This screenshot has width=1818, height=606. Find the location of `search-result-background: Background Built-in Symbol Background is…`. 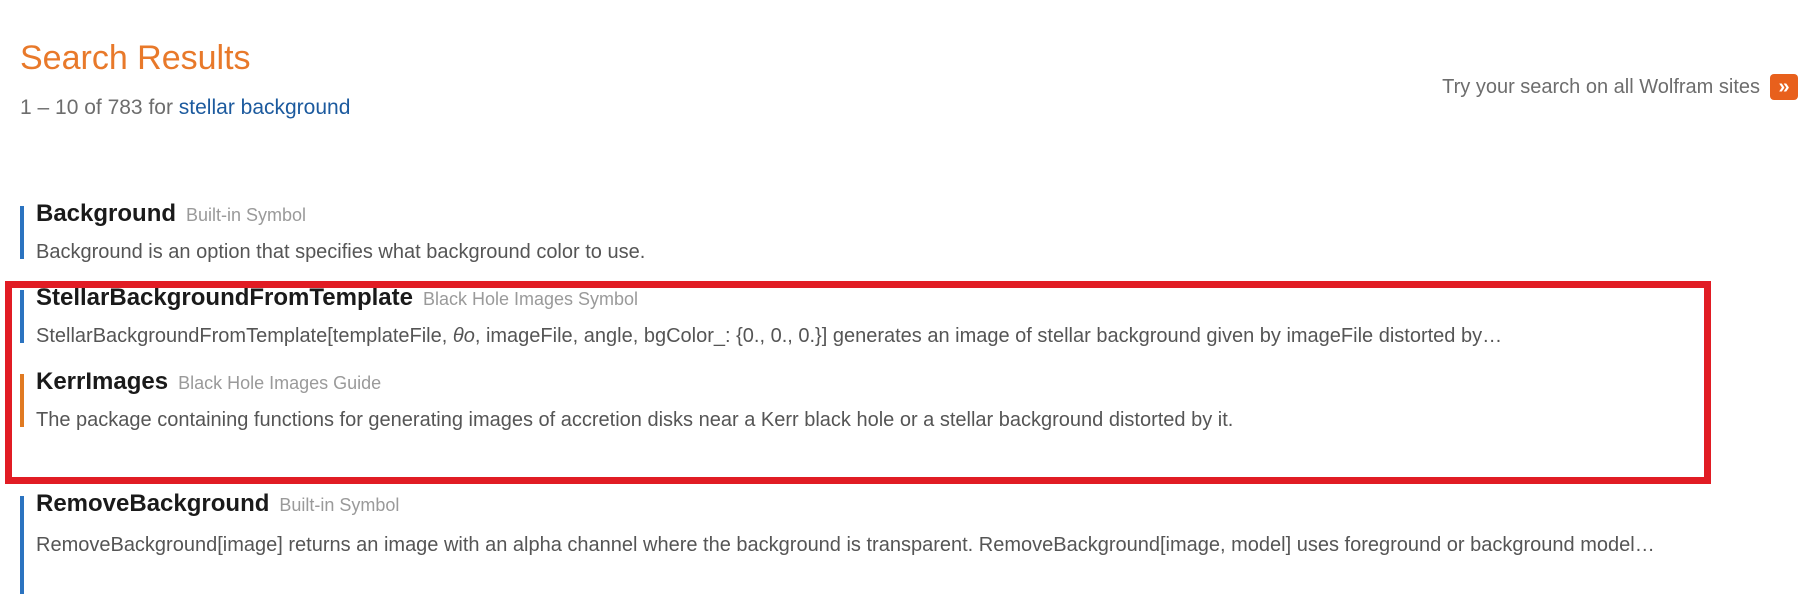

search-result-background: Background Built-in Symbol Background is… is located at coordinates (878, 233).